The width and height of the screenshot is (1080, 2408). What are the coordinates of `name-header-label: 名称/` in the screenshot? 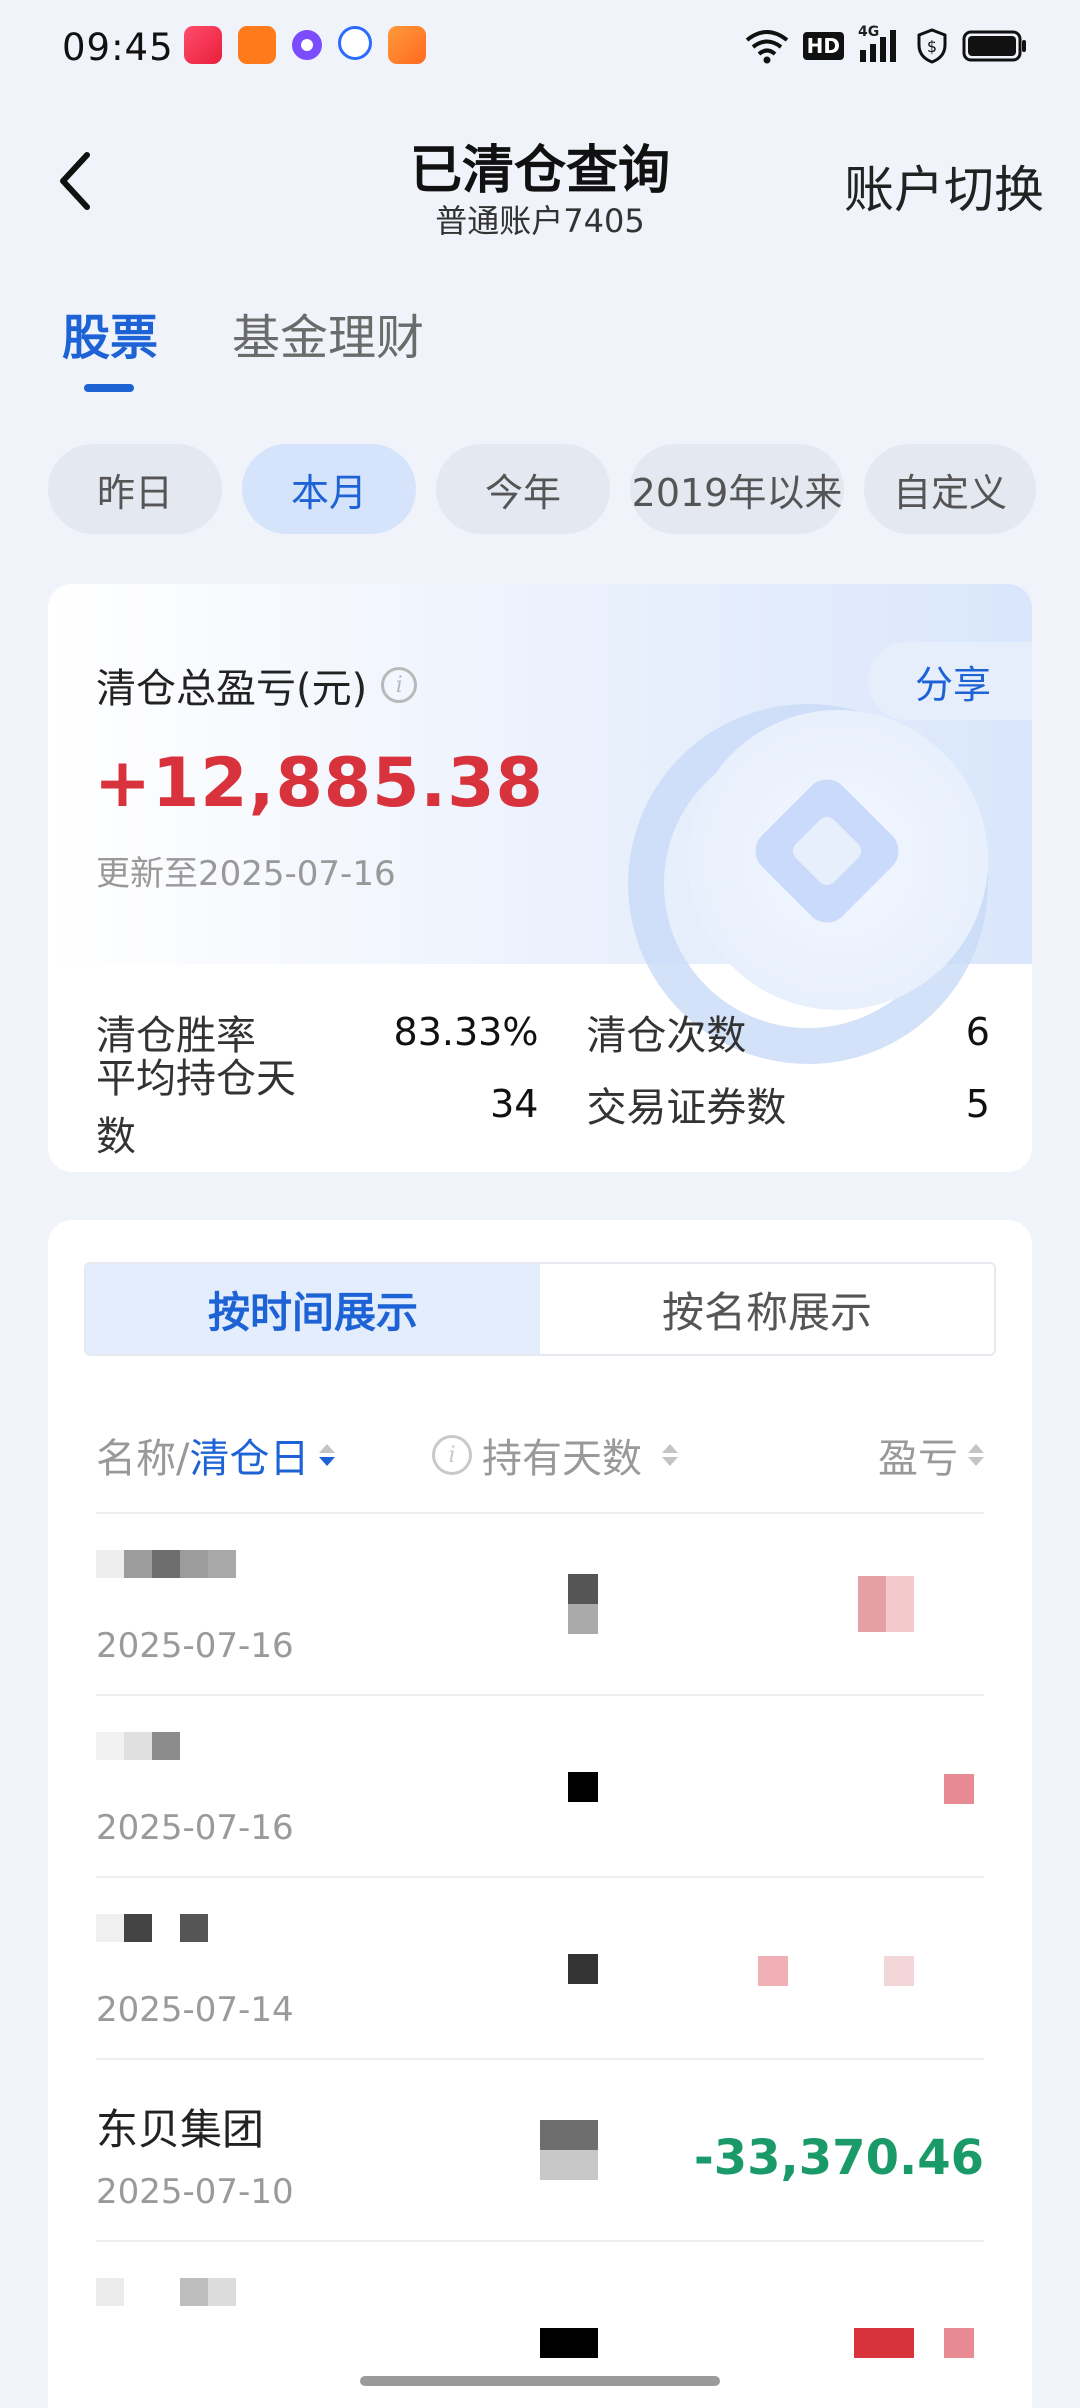 It's located at (143, 1459).